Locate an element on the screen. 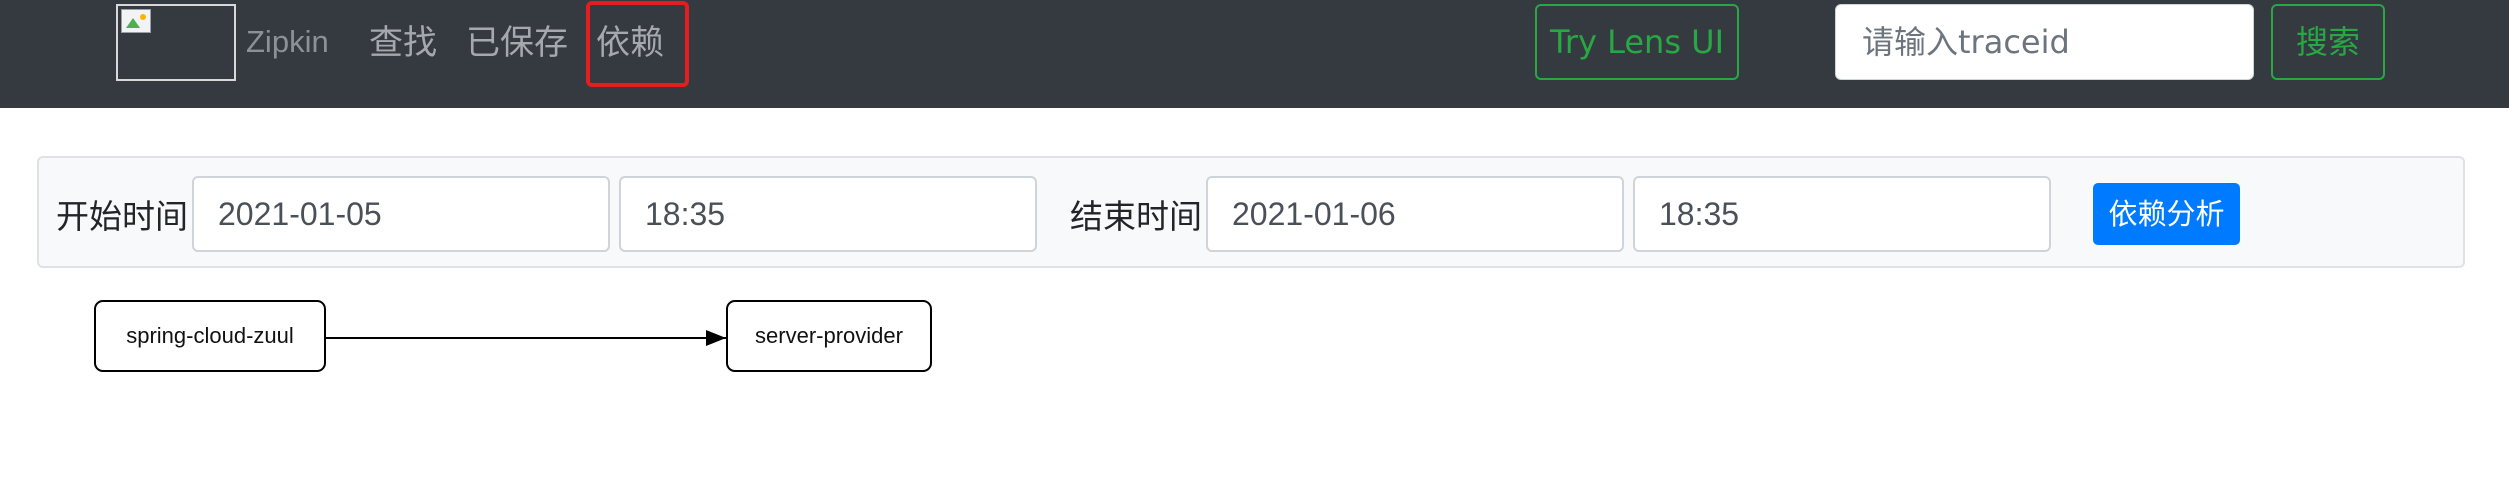 The width and height of the screenshot is (2509, 480). broken-image-icon is located at coordinates (136, 21).